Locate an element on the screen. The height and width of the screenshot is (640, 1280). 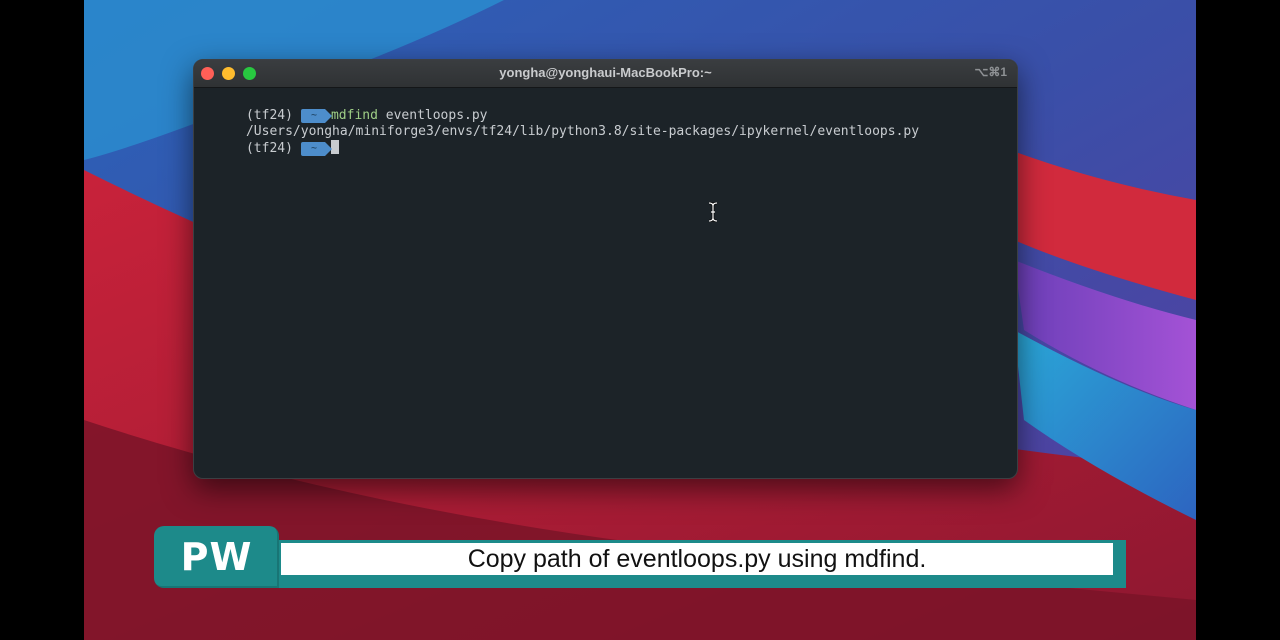
channel-logo: PW is located at coordinates (216, 557).